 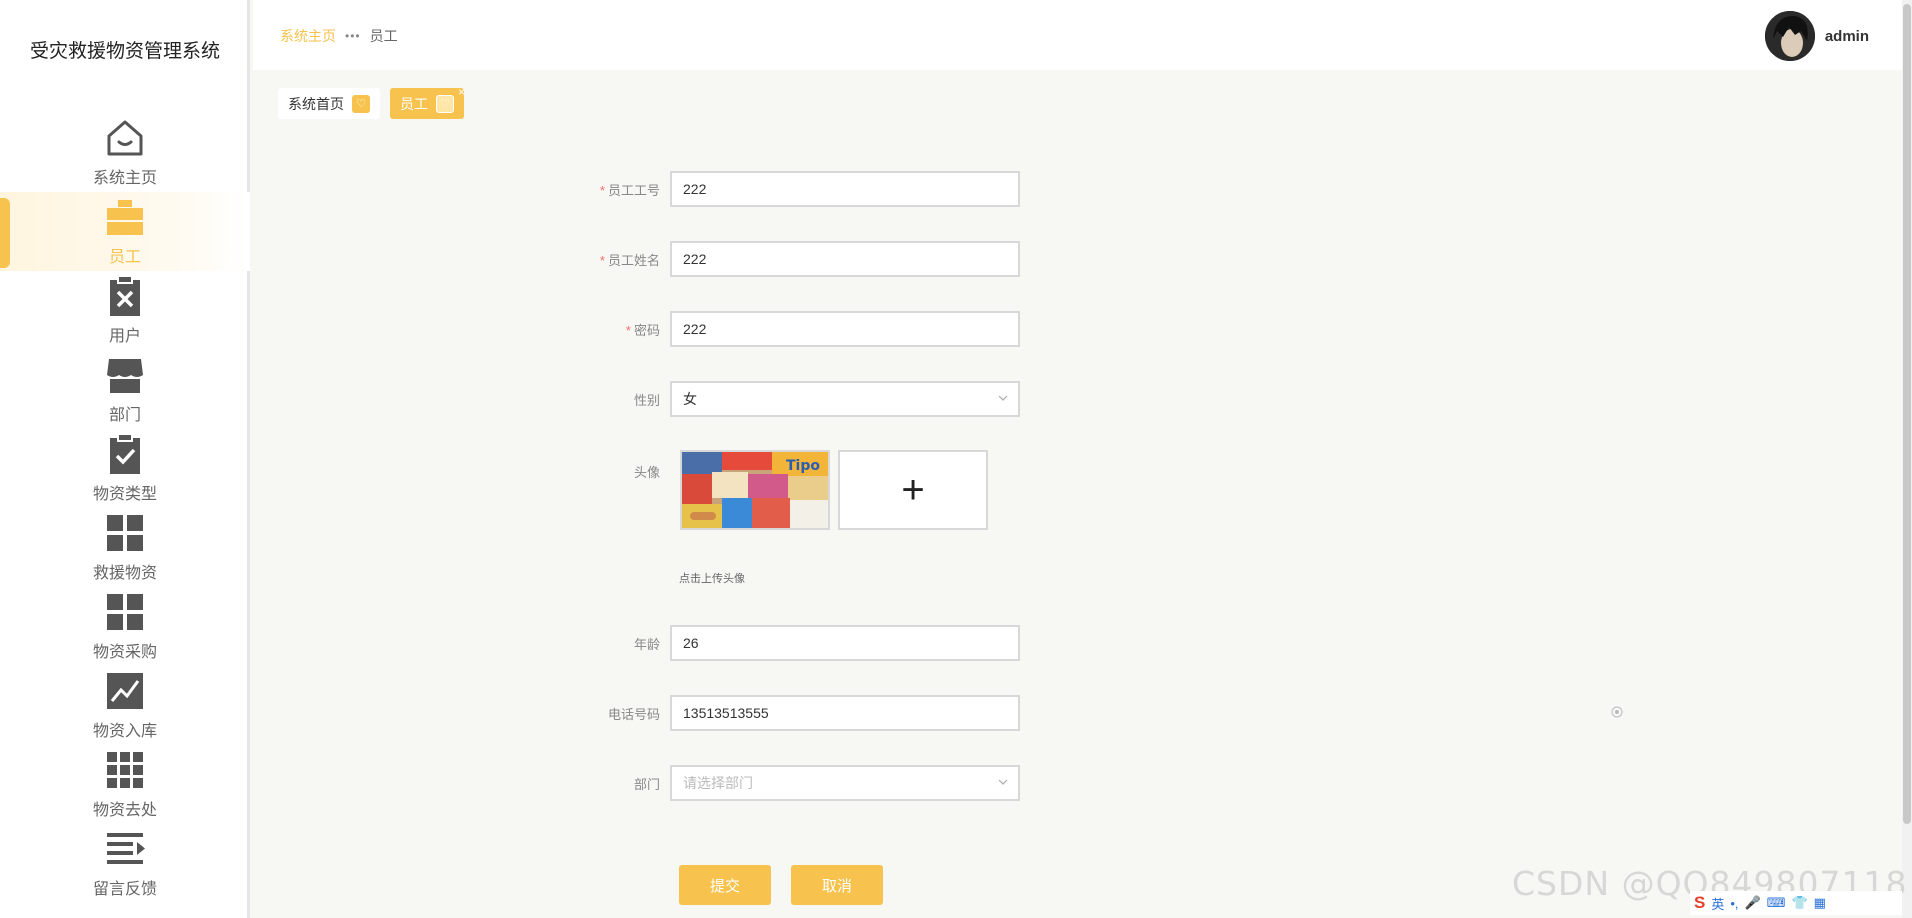 What do you see at coordinates (1816, 36) in the screenshot?
I see `user-menu: admin` at bounding box center [1816, 36].